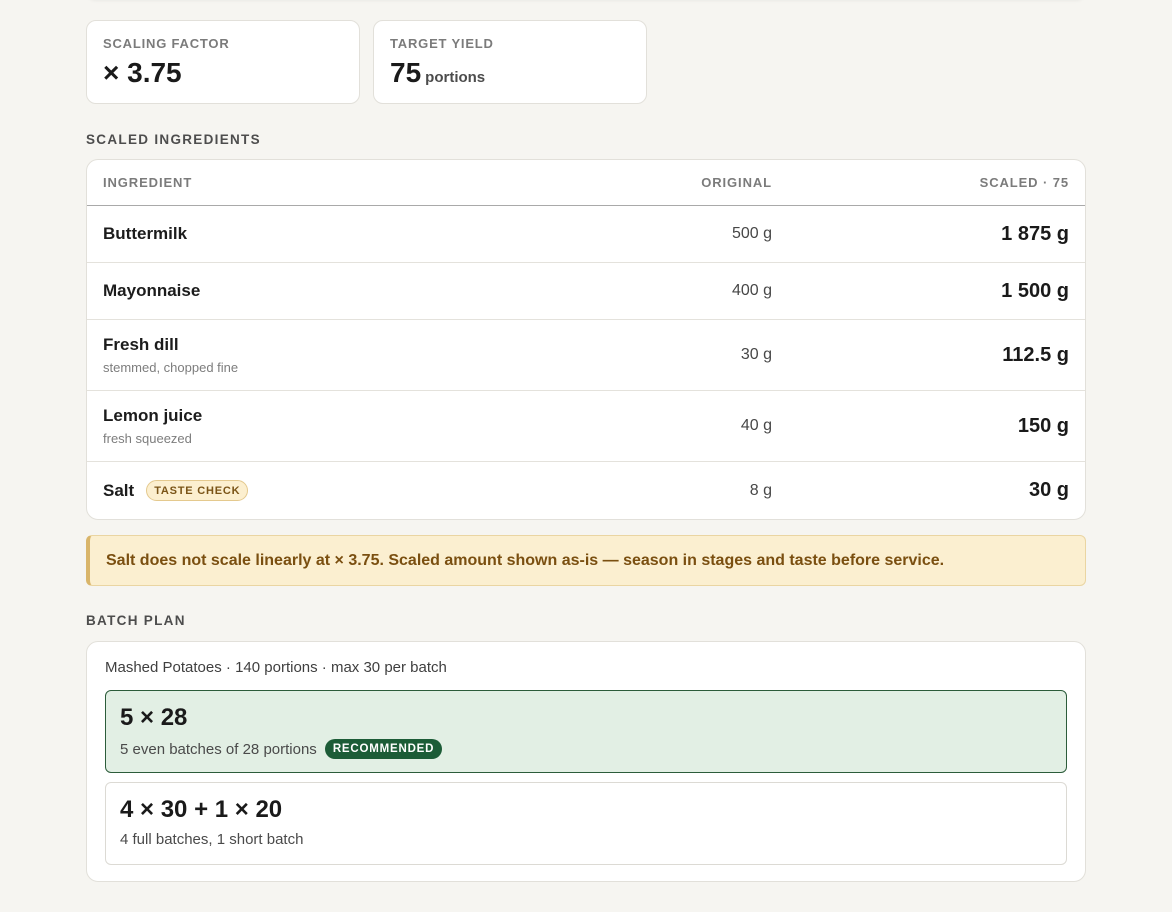 The width and height of the screenshot is (1172, 912). What do you see at coordinates (751, 290) in the screenshot?
I see `original-amount: 400 g` at bounding box center [751, 290].